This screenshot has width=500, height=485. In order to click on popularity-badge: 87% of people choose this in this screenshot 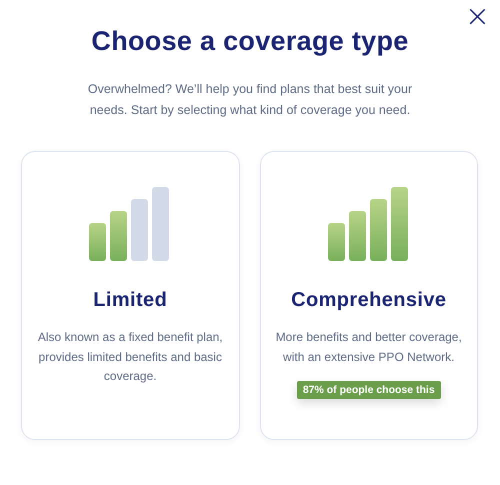, I will do `click(368, 390)`.